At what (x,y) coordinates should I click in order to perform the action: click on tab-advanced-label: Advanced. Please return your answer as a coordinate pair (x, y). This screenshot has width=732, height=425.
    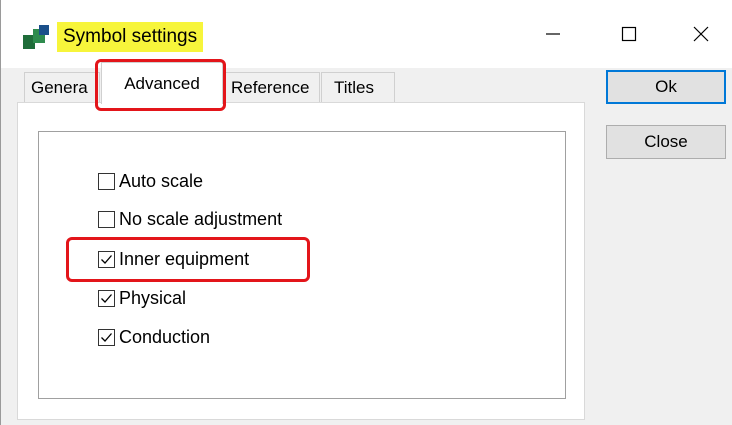
    Looking at the image, I should click on (162, 83).